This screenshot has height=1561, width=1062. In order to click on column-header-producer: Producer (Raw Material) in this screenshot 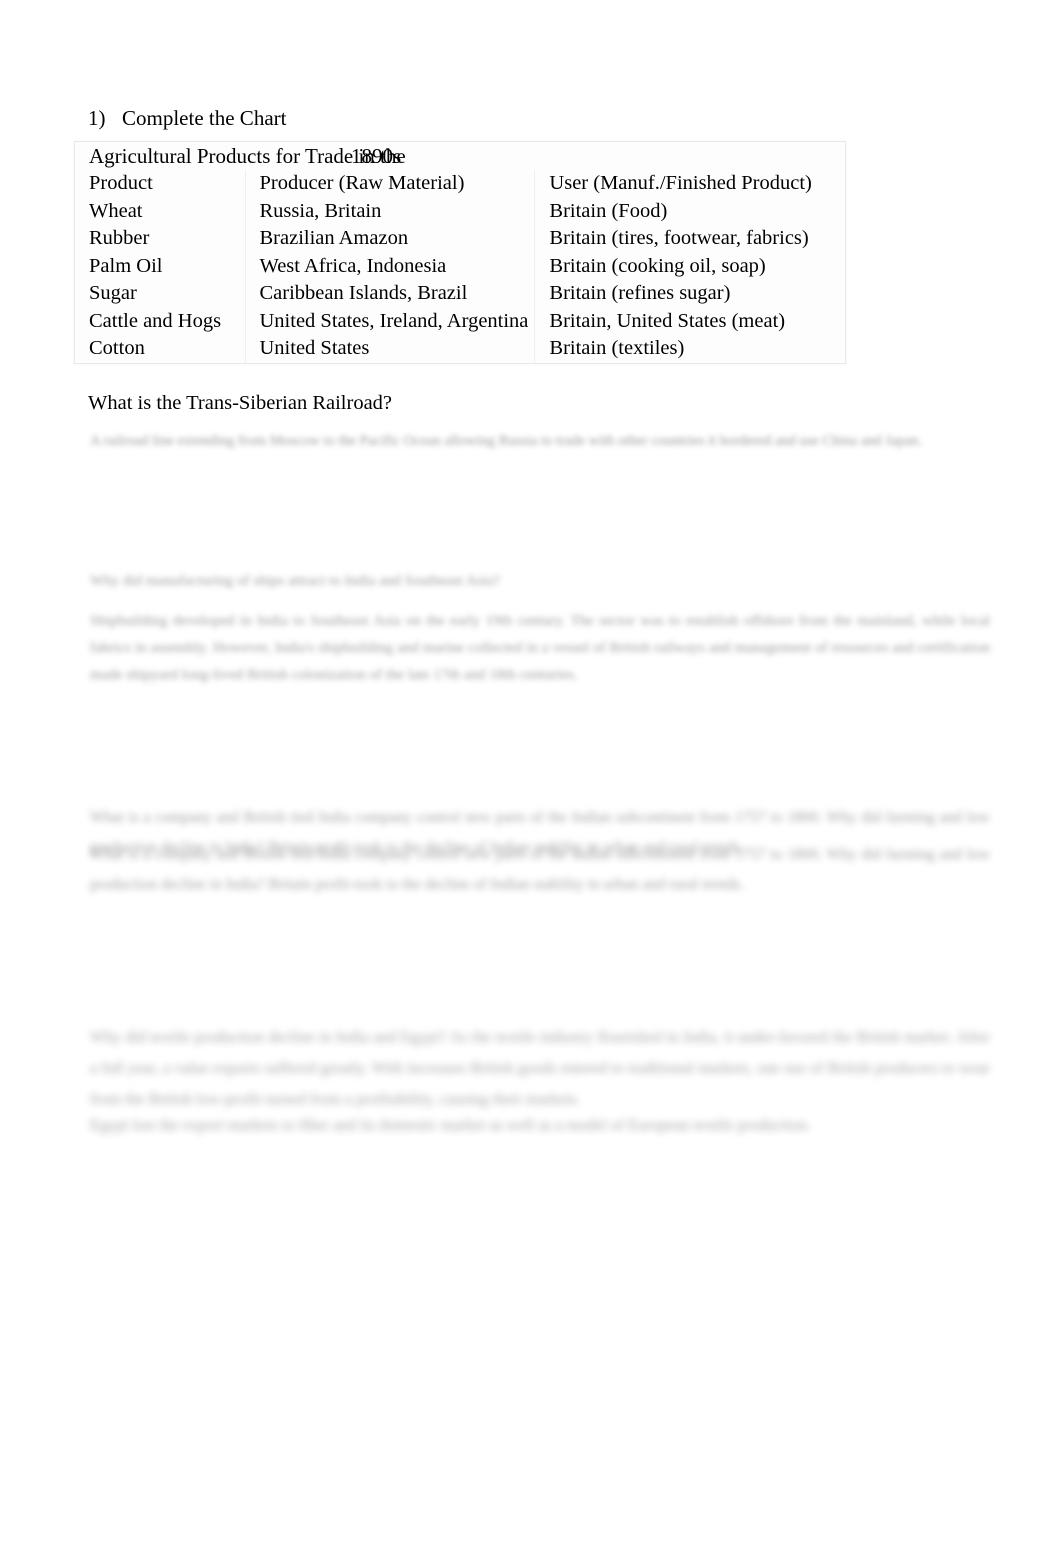, I will do `click(390, 184)`.